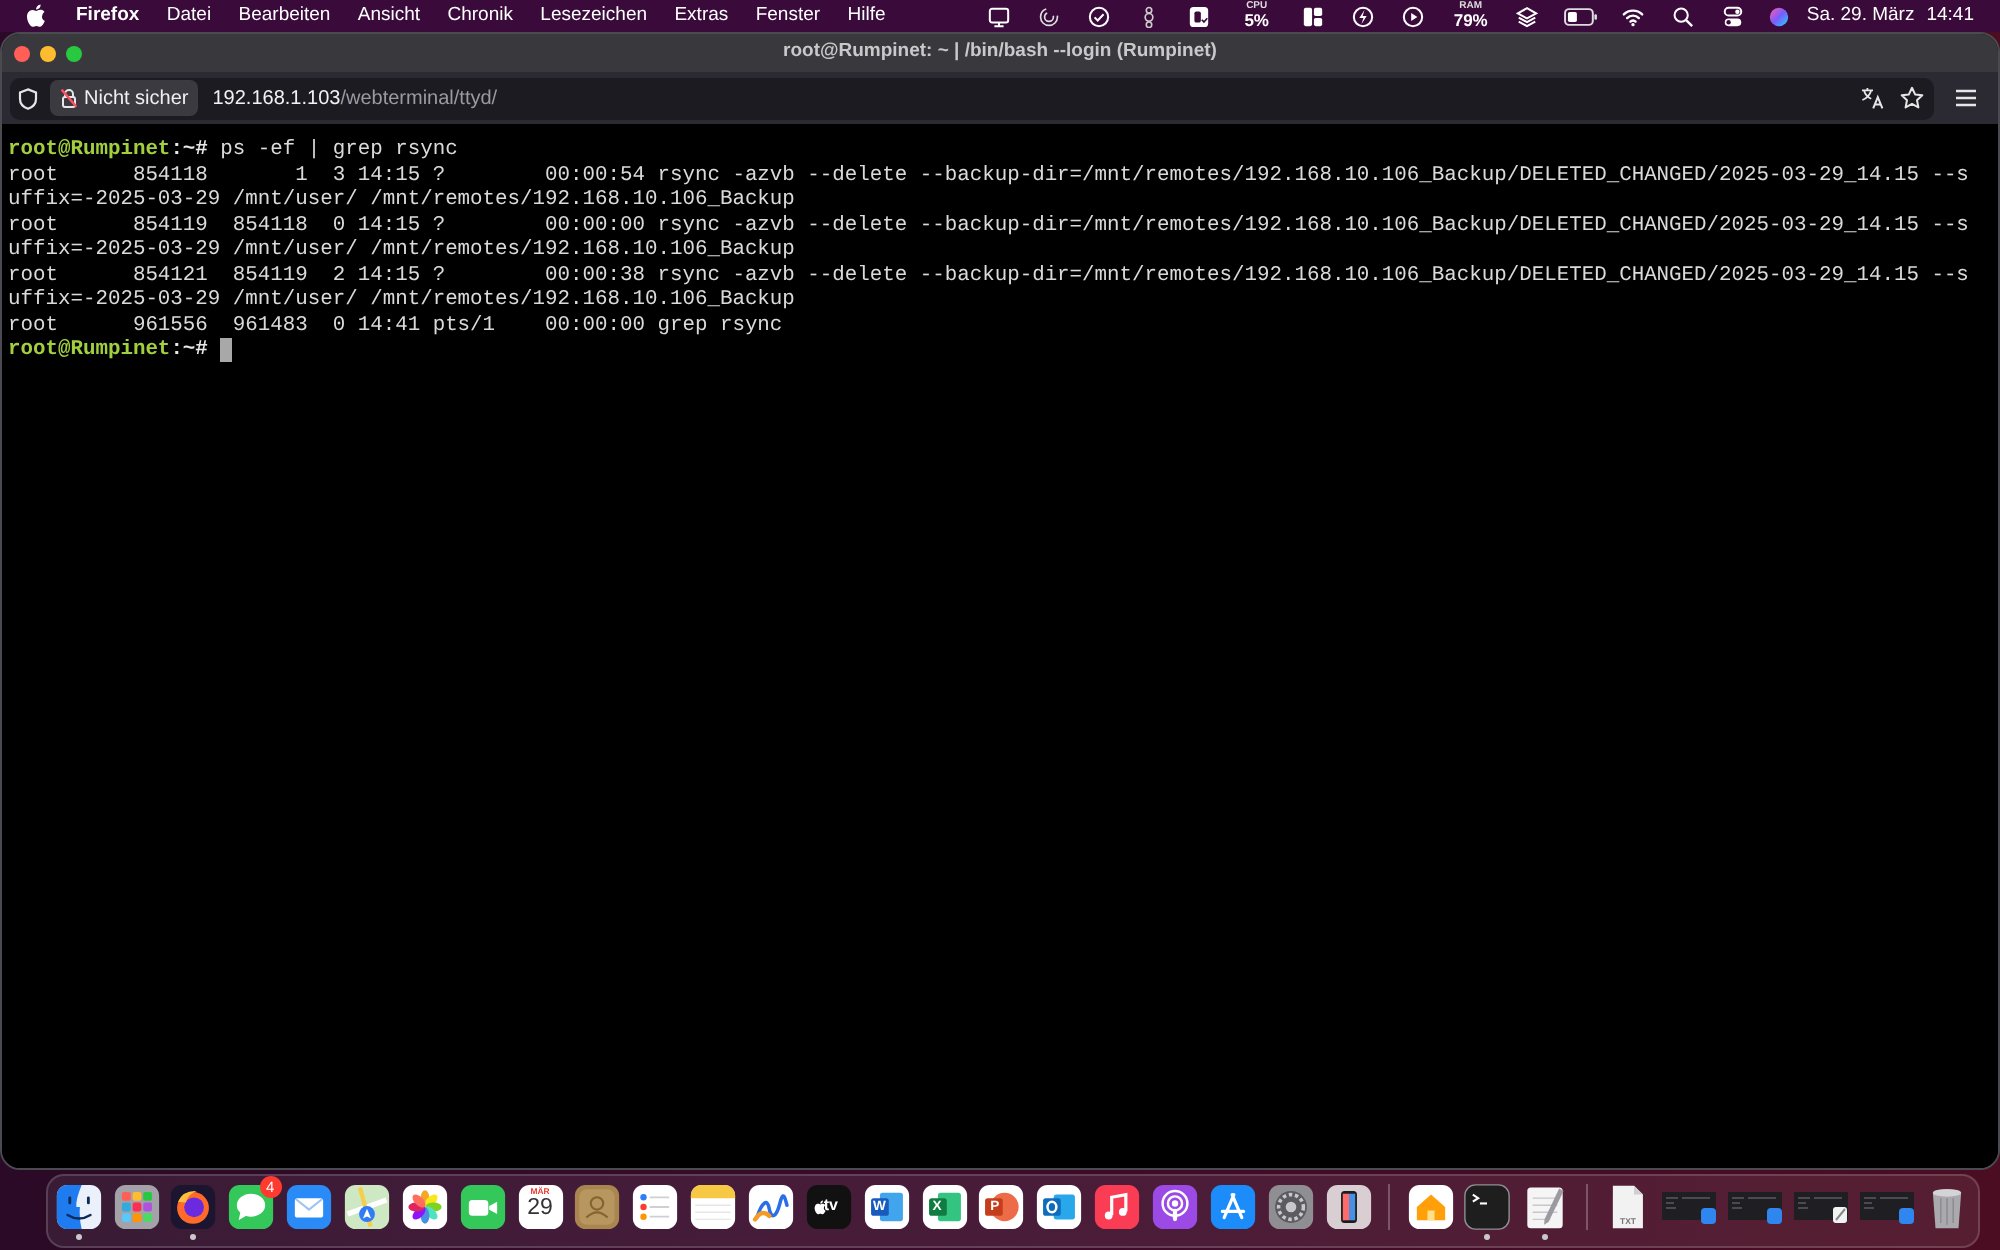 This screenshot has width=2000, height=1250. What do you see at coordinates (1117, 1206) in the screenshot?
I see `music-note-icon` at bounding box center [1117, 1206].